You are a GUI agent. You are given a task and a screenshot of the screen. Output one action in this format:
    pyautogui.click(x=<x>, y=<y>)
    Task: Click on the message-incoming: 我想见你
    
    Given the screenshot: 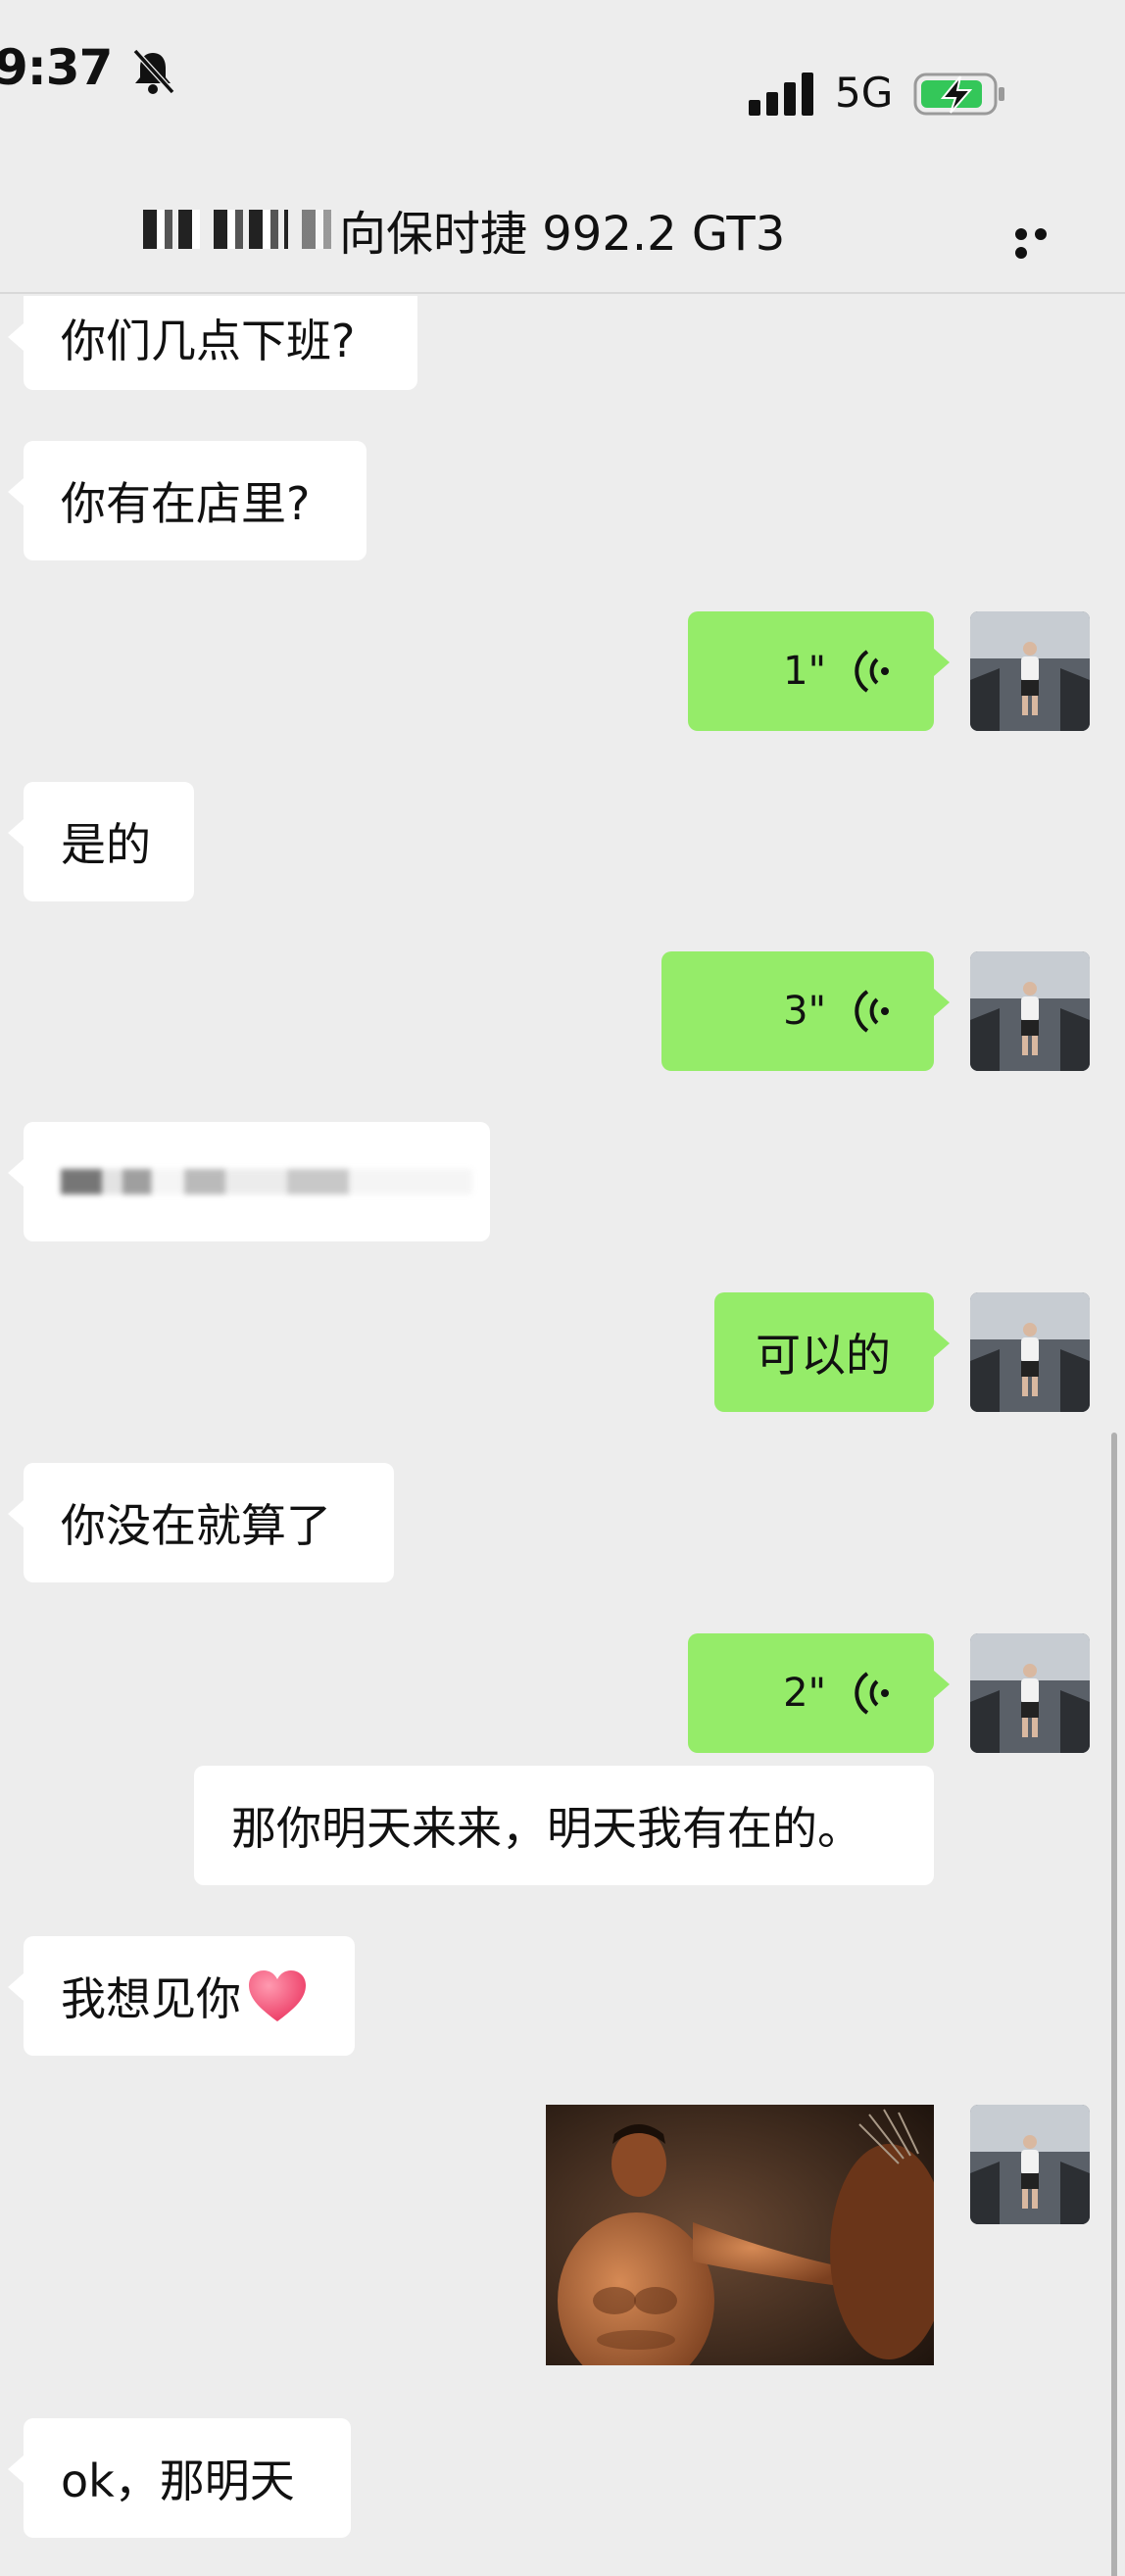 What is the action you would take?
    pyautogui.click(x=181, y=1996)
    